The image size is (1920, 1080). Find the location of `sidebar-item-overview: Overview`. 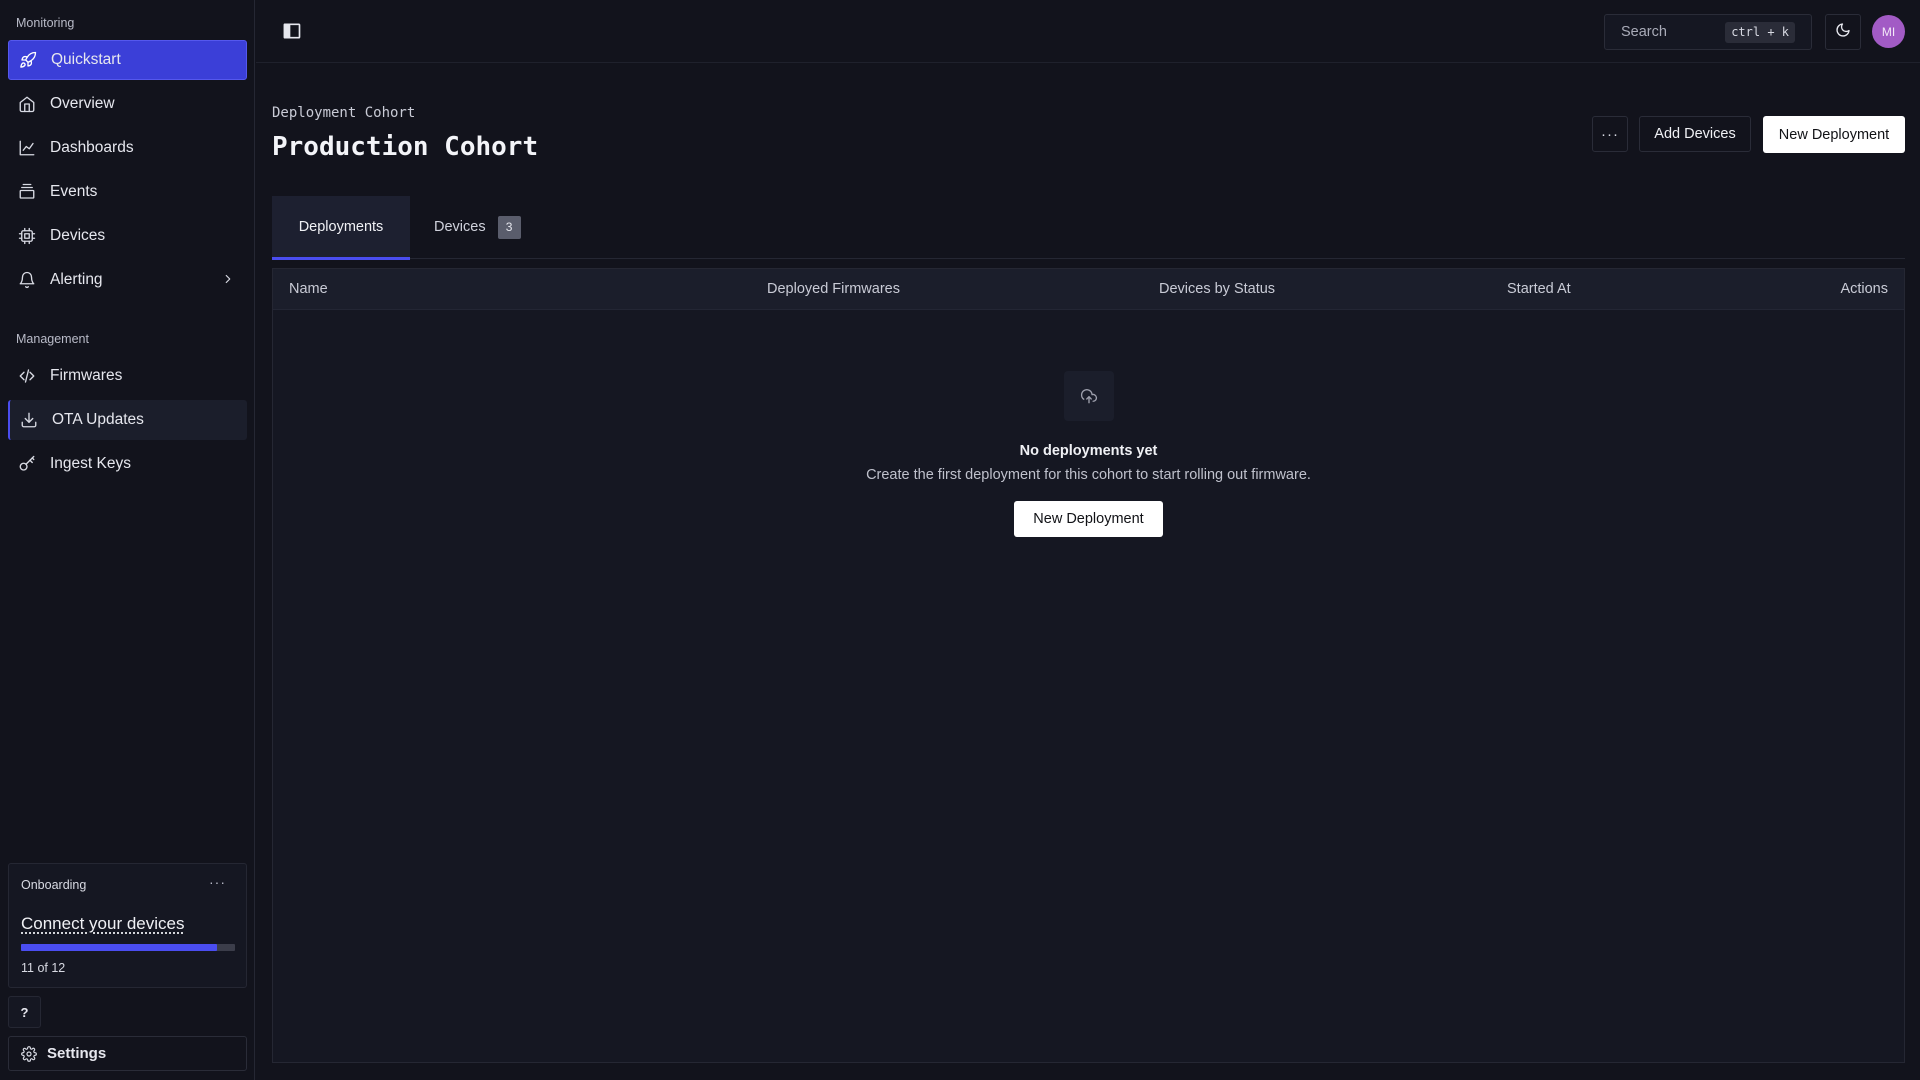

sidebar-item-overview: Overview is located at coordinates (127, 104).